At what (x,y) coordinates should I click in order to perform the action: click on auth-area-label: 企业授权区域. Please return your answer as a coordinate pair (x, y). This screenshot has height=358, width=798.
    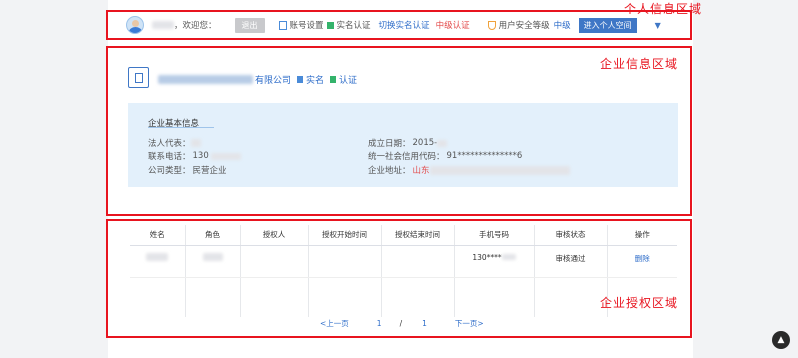
    Looking at the image, I should click on (639, 303).